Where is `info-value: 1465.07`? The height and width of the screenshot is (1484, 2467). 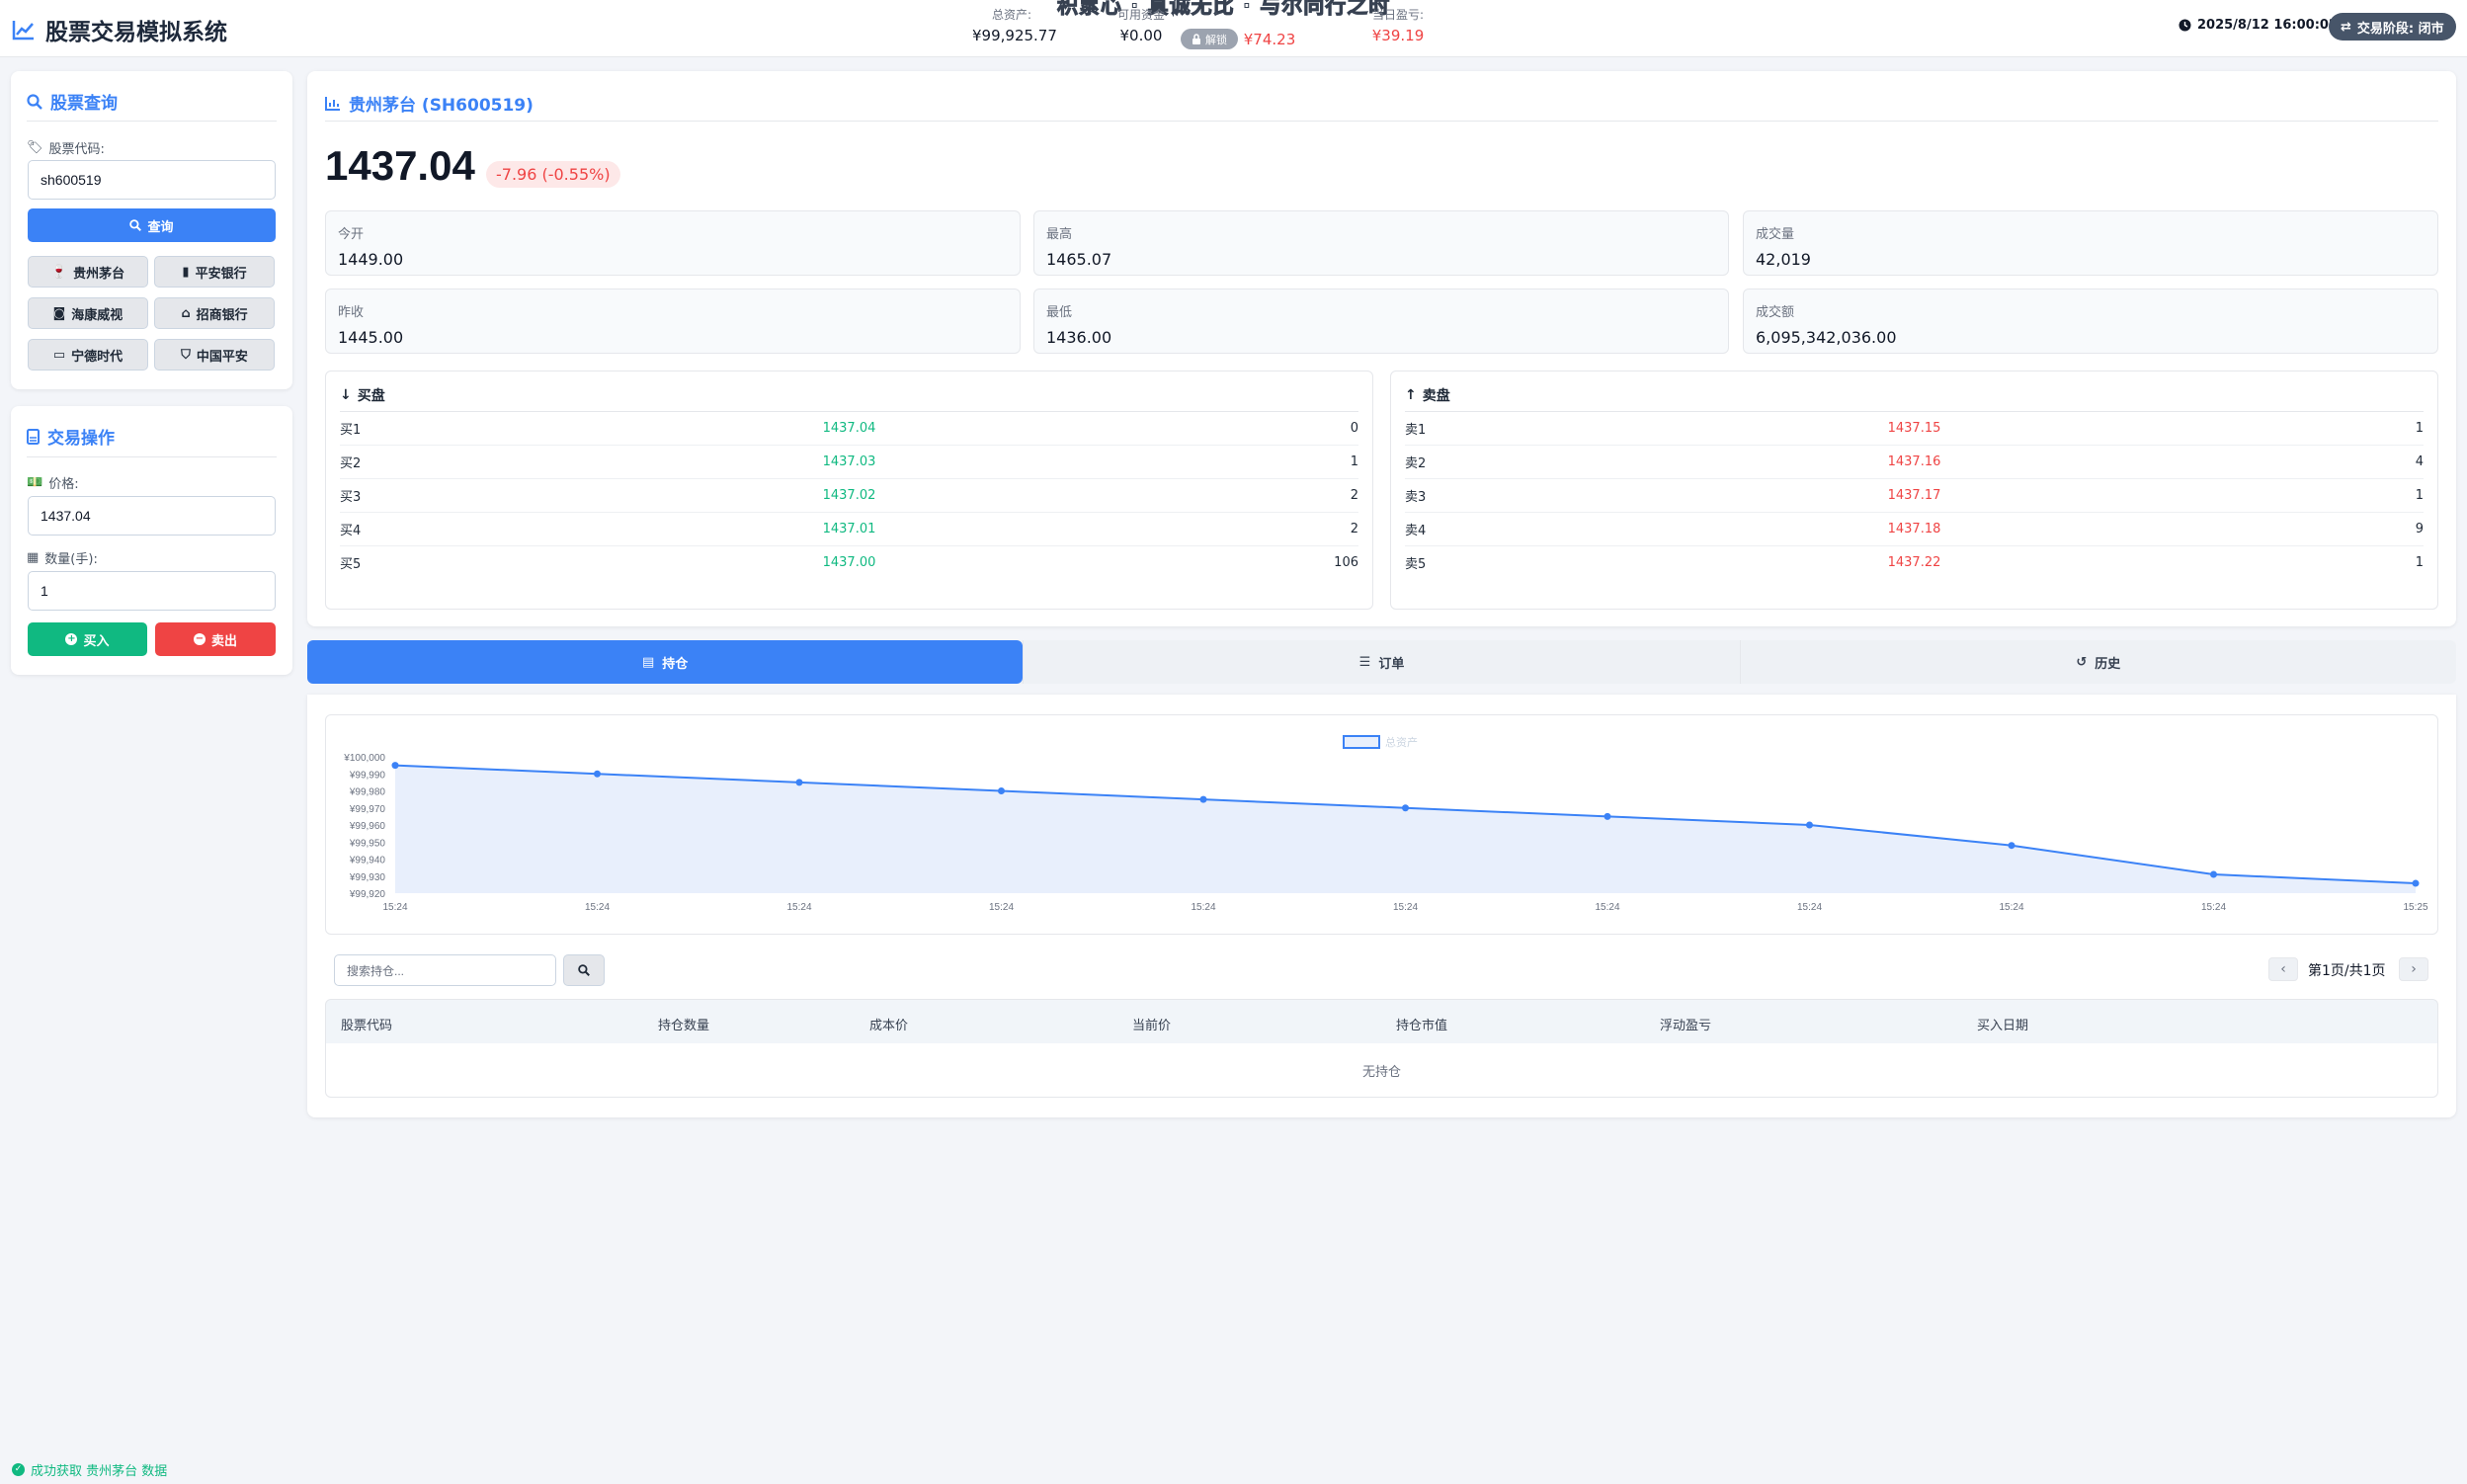
info-value: 1465.07 is located at coordinates (1079, 259).